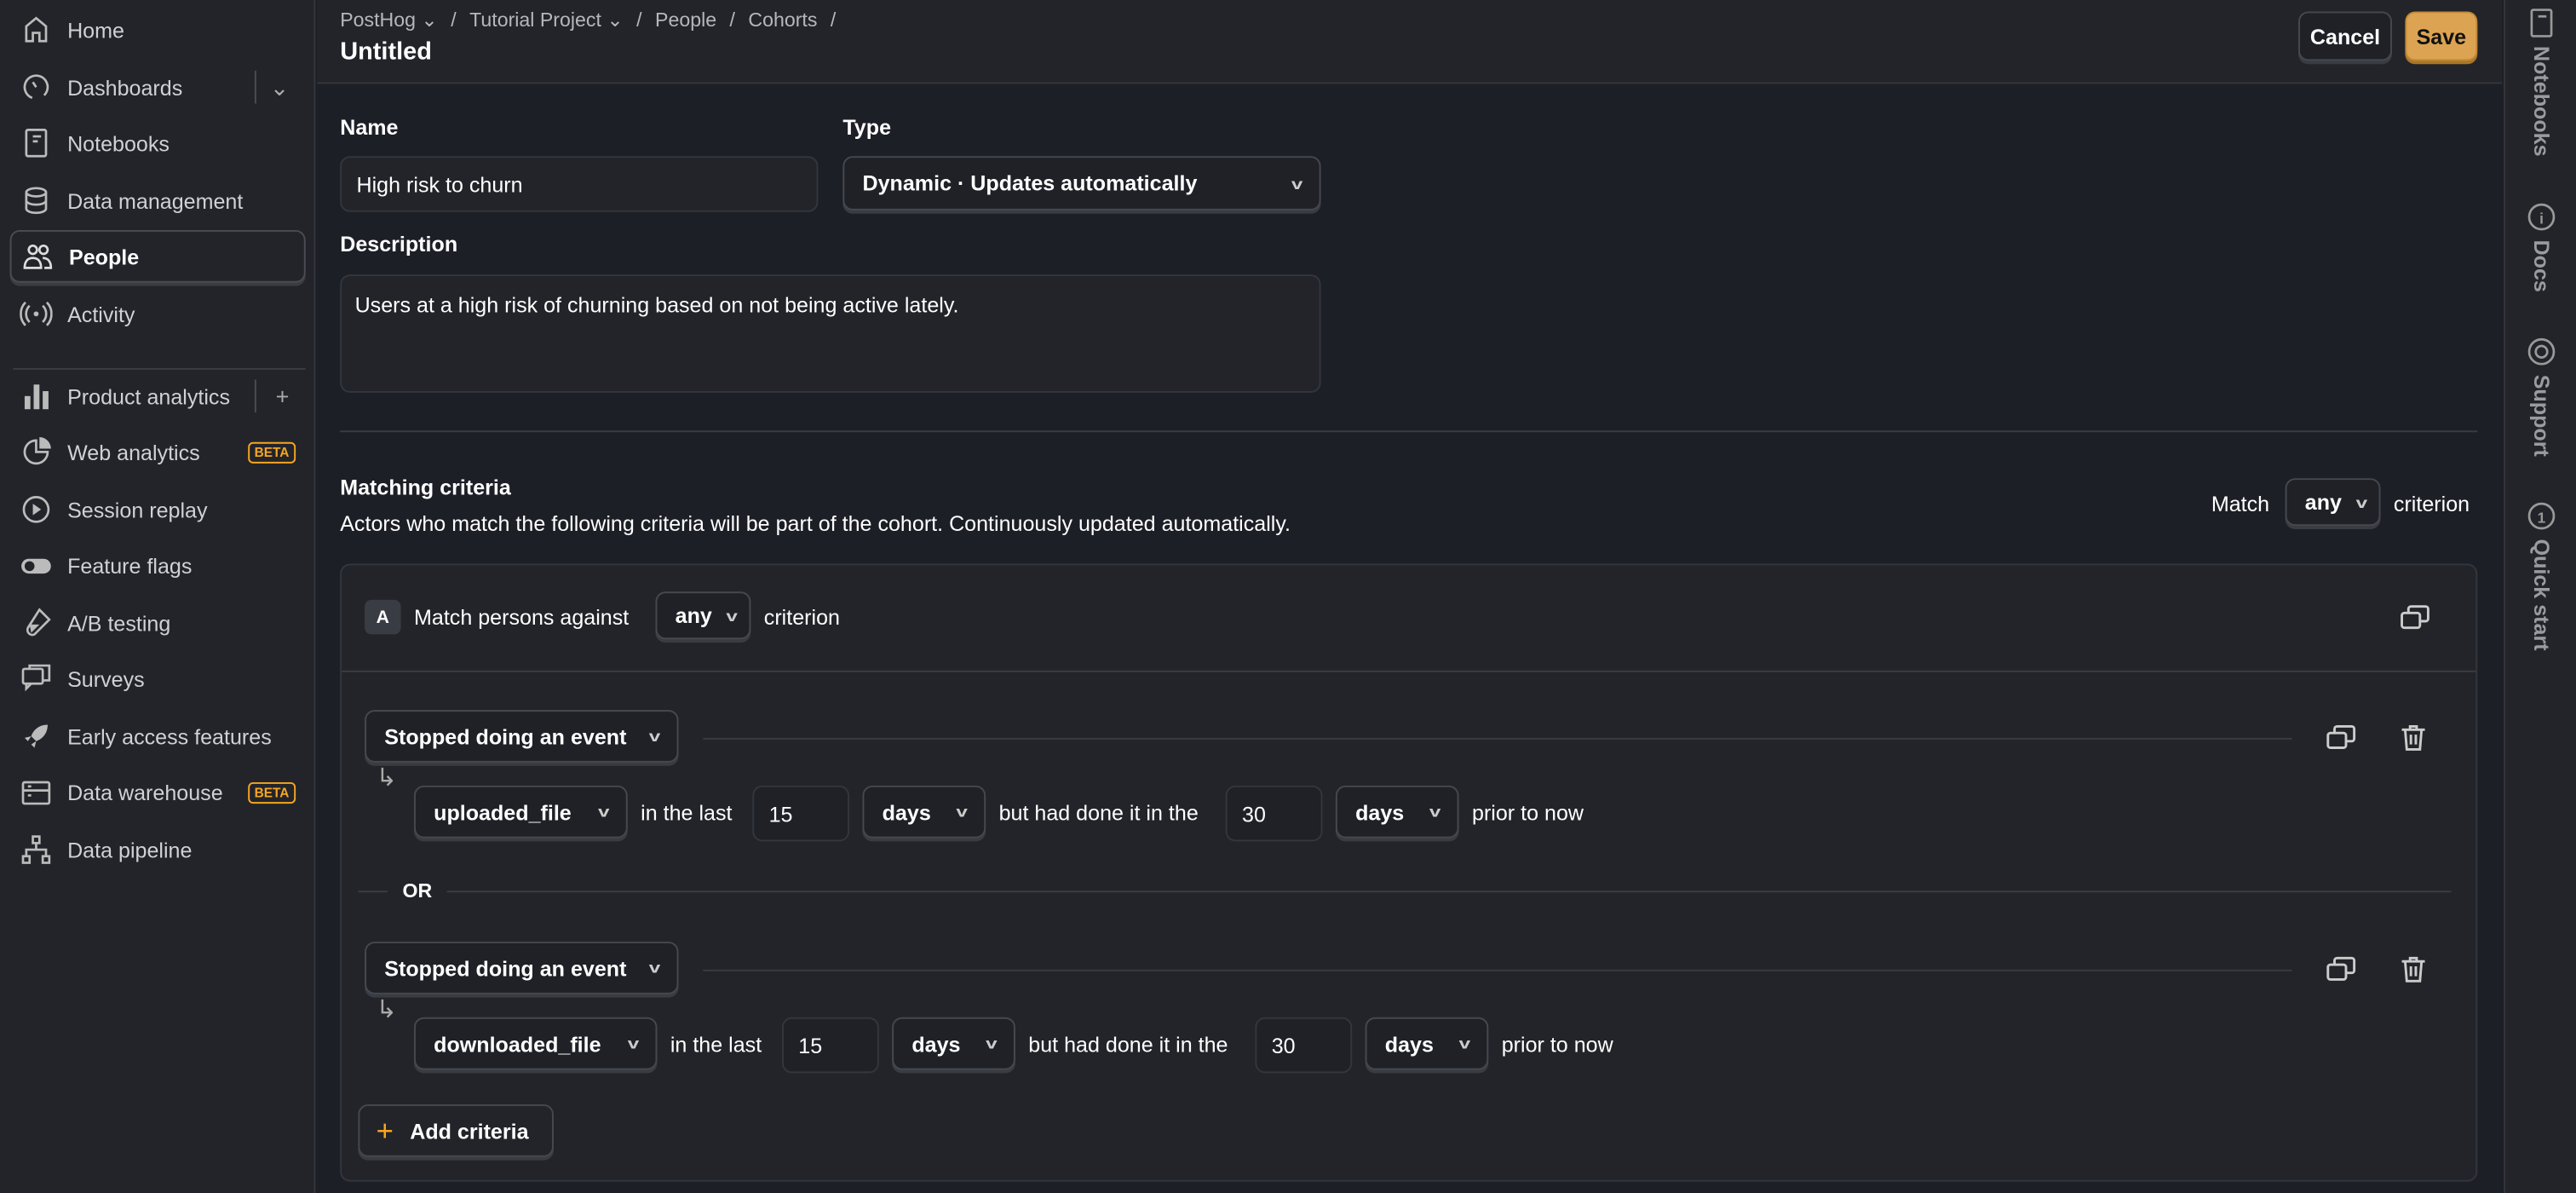 This screenshot has width=2576, height=1193. I want to click on sidebar-item-a-b-testing: A/B testing, so click(158, 622).